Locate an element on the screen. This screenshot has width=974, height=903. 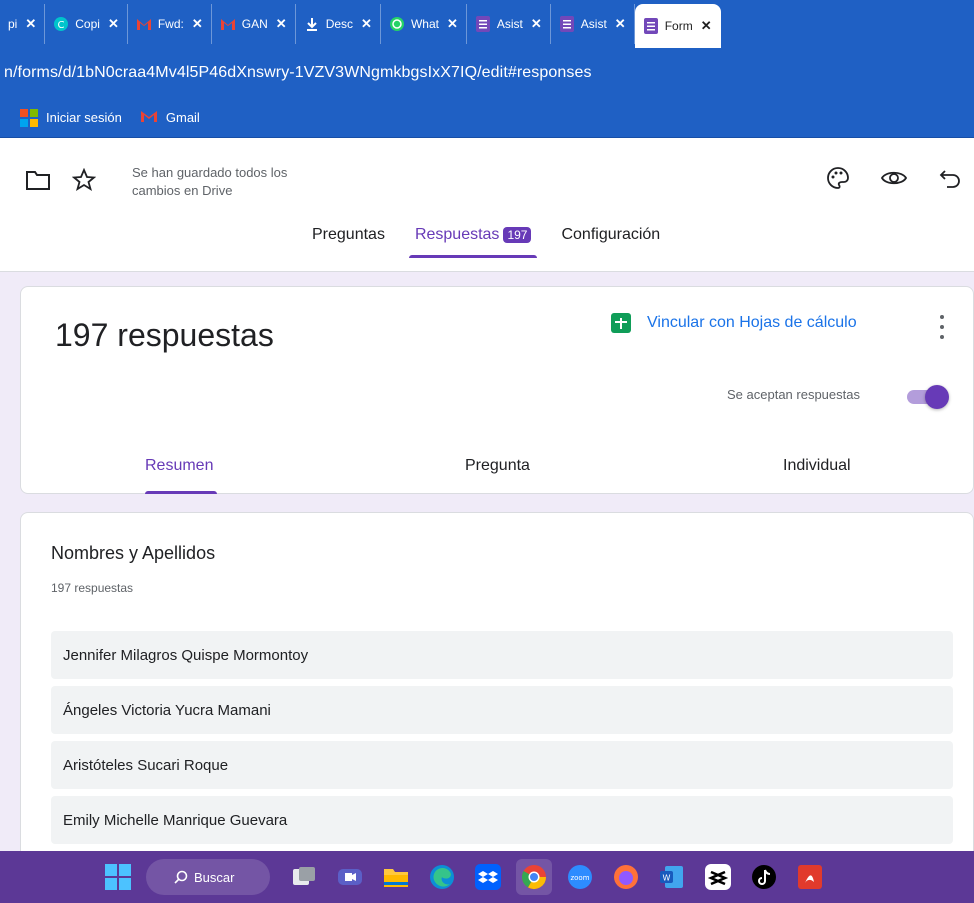
browser-tab: pi ✕ is located at coordinates (23, 24).